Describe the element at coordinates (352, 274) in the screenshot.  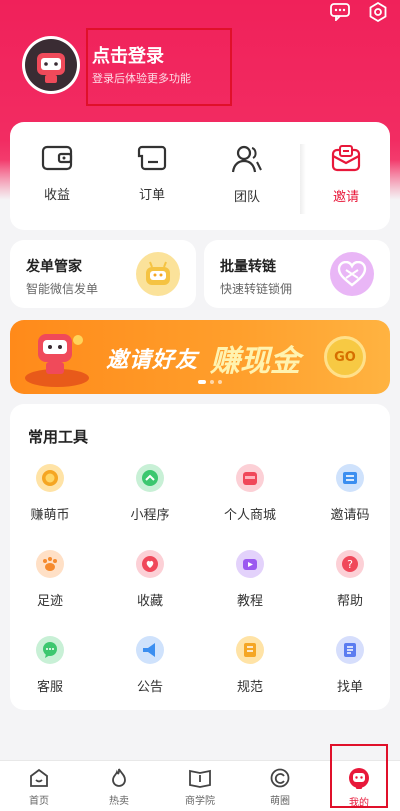
I see `link-icon` at that location.